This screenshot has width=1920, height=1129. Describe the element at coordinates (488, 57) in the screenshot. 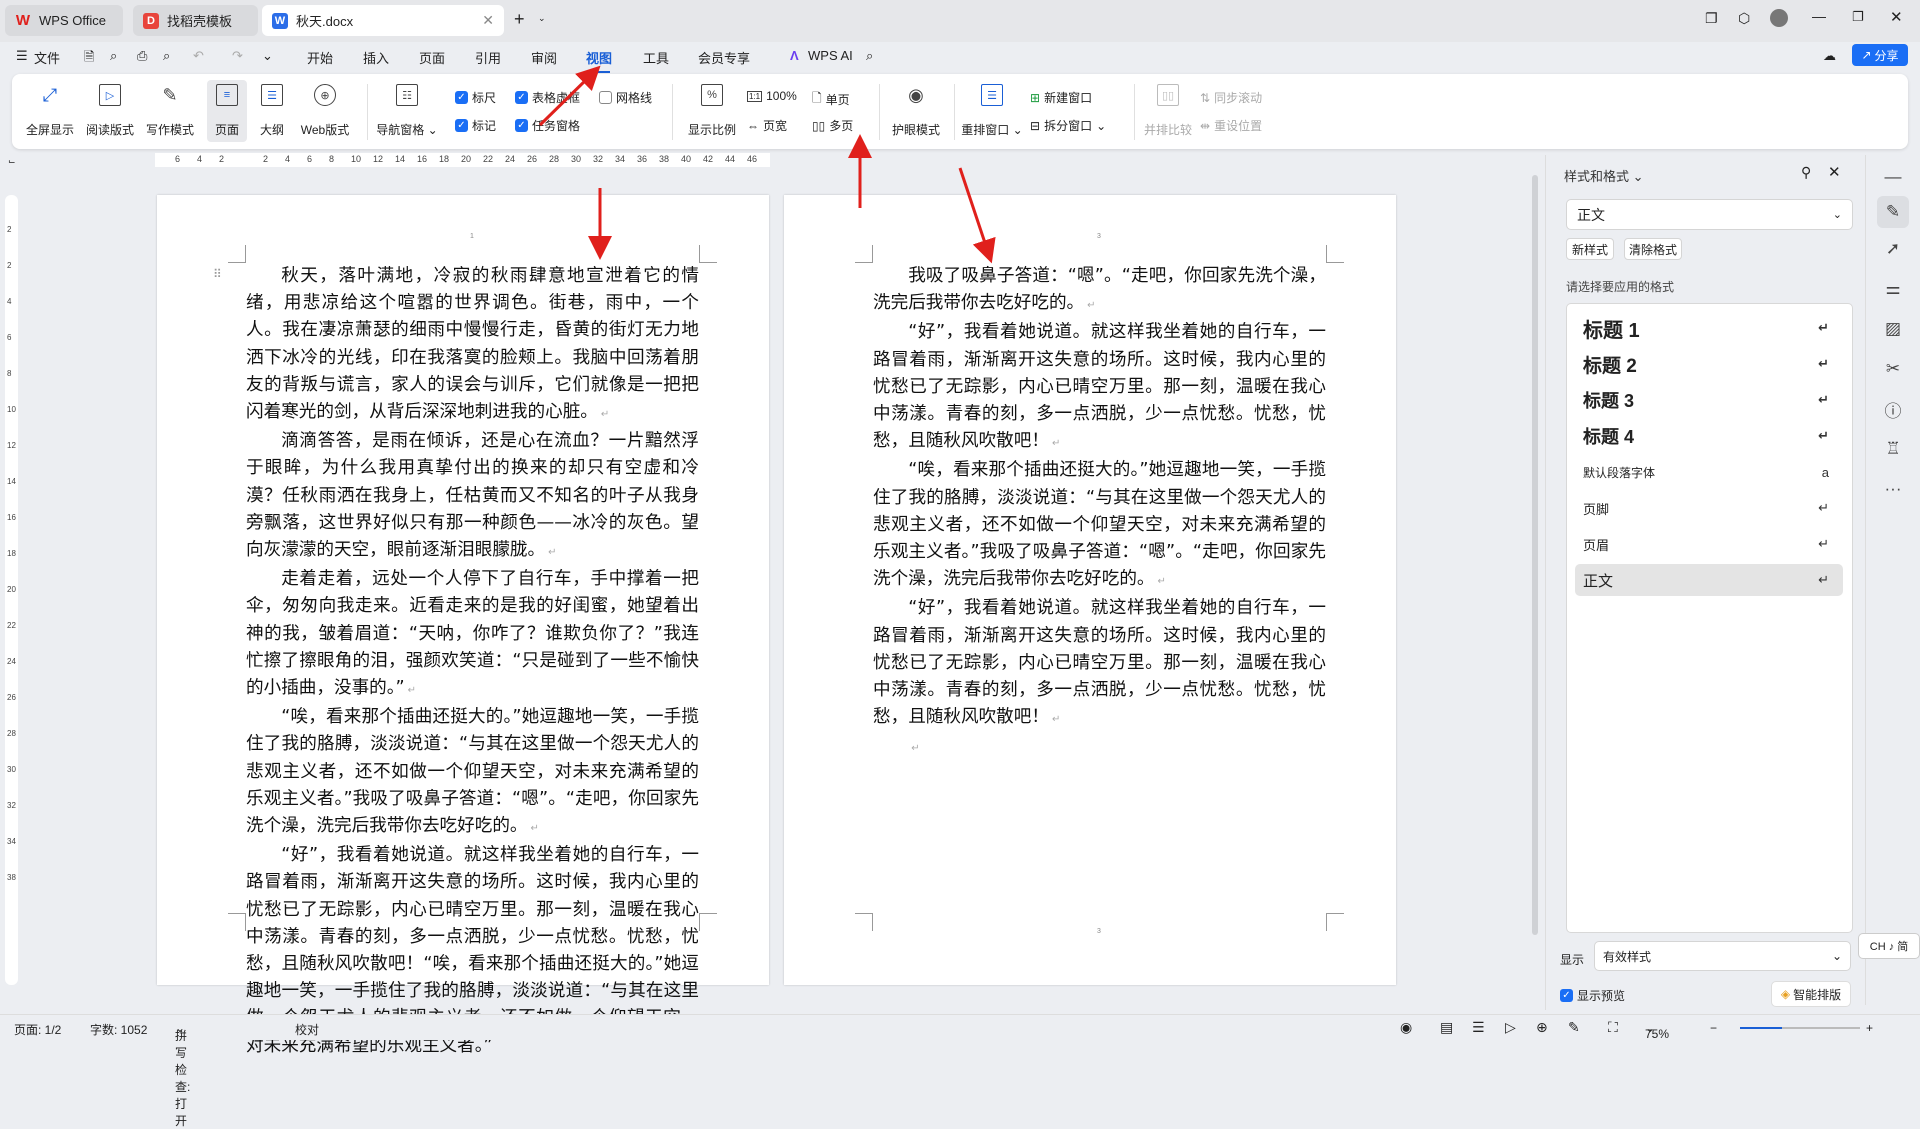

I see `menu-references: 引用` at that location.